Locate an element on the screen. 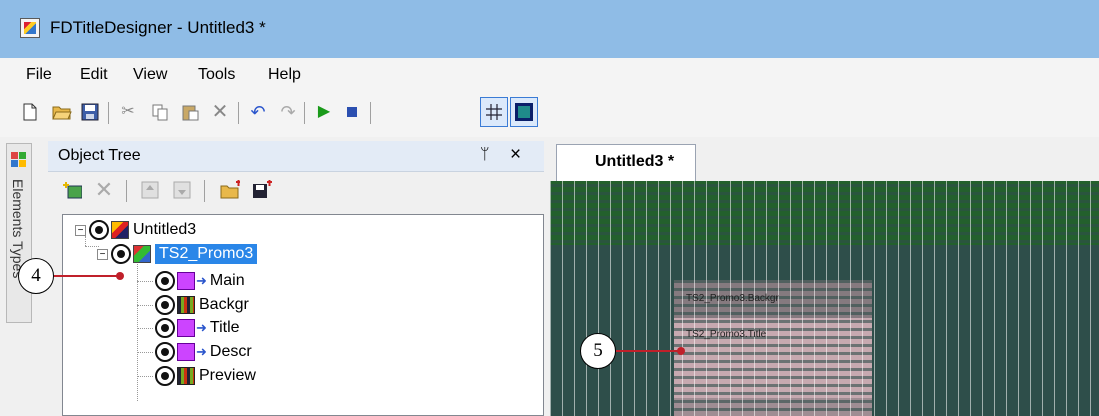  tree-node-label: Untitled3 is located at coordinates (165, 229).